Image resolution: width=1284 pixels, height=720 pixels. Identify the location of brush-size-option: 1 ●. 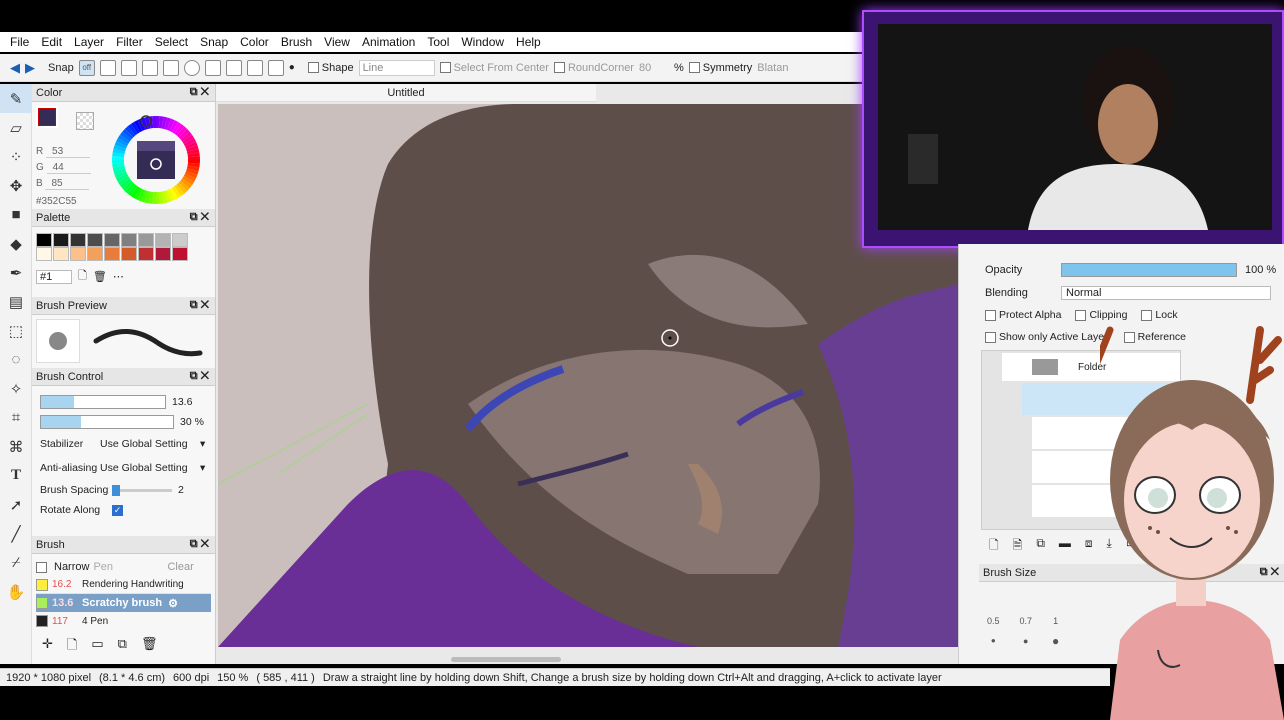
(1055, 632).